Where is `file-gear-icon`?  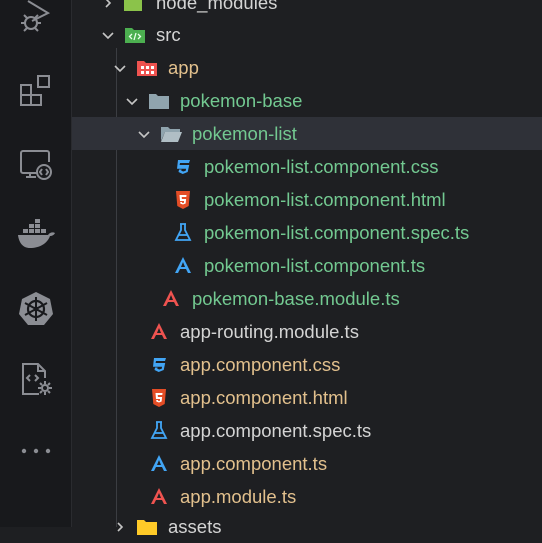
file-gear-icon is located at coordinates (36, 379).